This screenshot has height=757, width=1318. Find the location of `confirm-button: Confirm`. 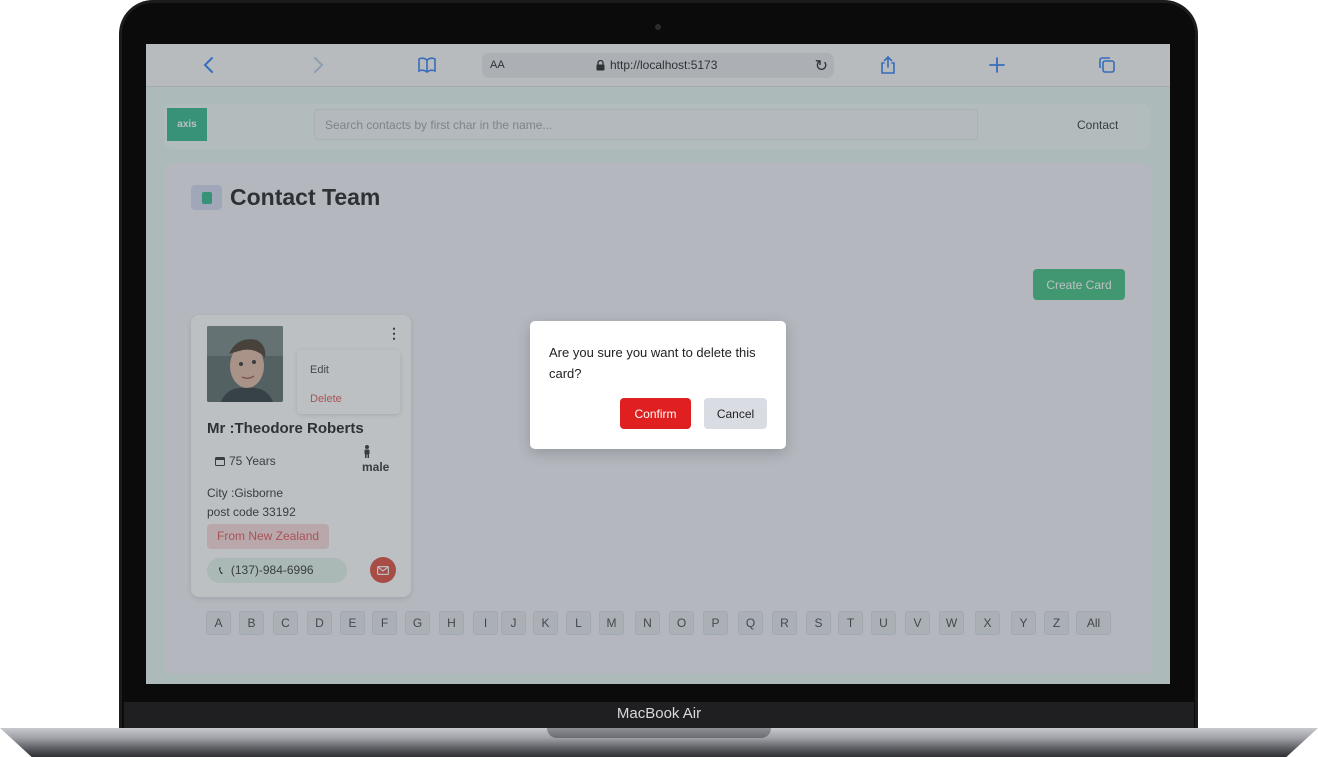

confirm-button: Confirm is located at coordinates (655, 413).